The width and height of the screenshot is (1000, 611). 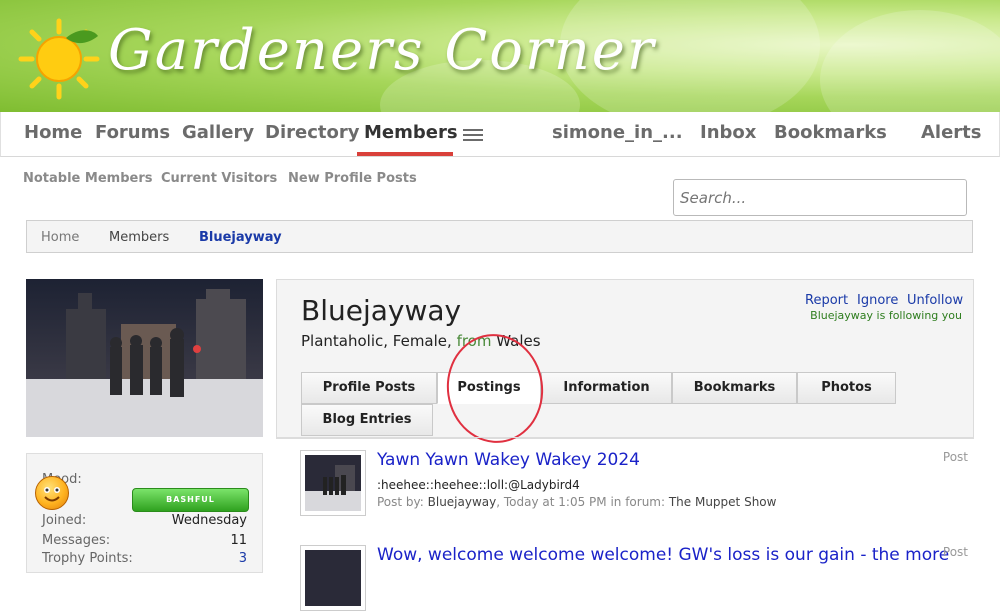 I want to click on menu-icon, so click(x=473, y=135).